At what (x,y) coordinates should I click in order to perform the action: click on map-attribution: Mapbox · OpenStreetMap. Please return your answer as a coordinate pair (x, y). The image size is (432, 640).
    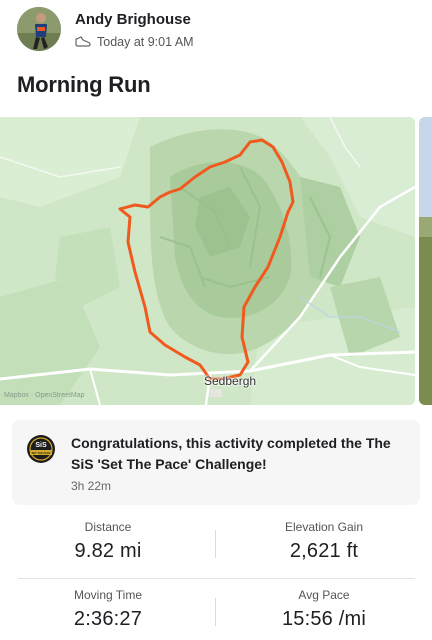
    Looking at the image, I should click on (44, 395).